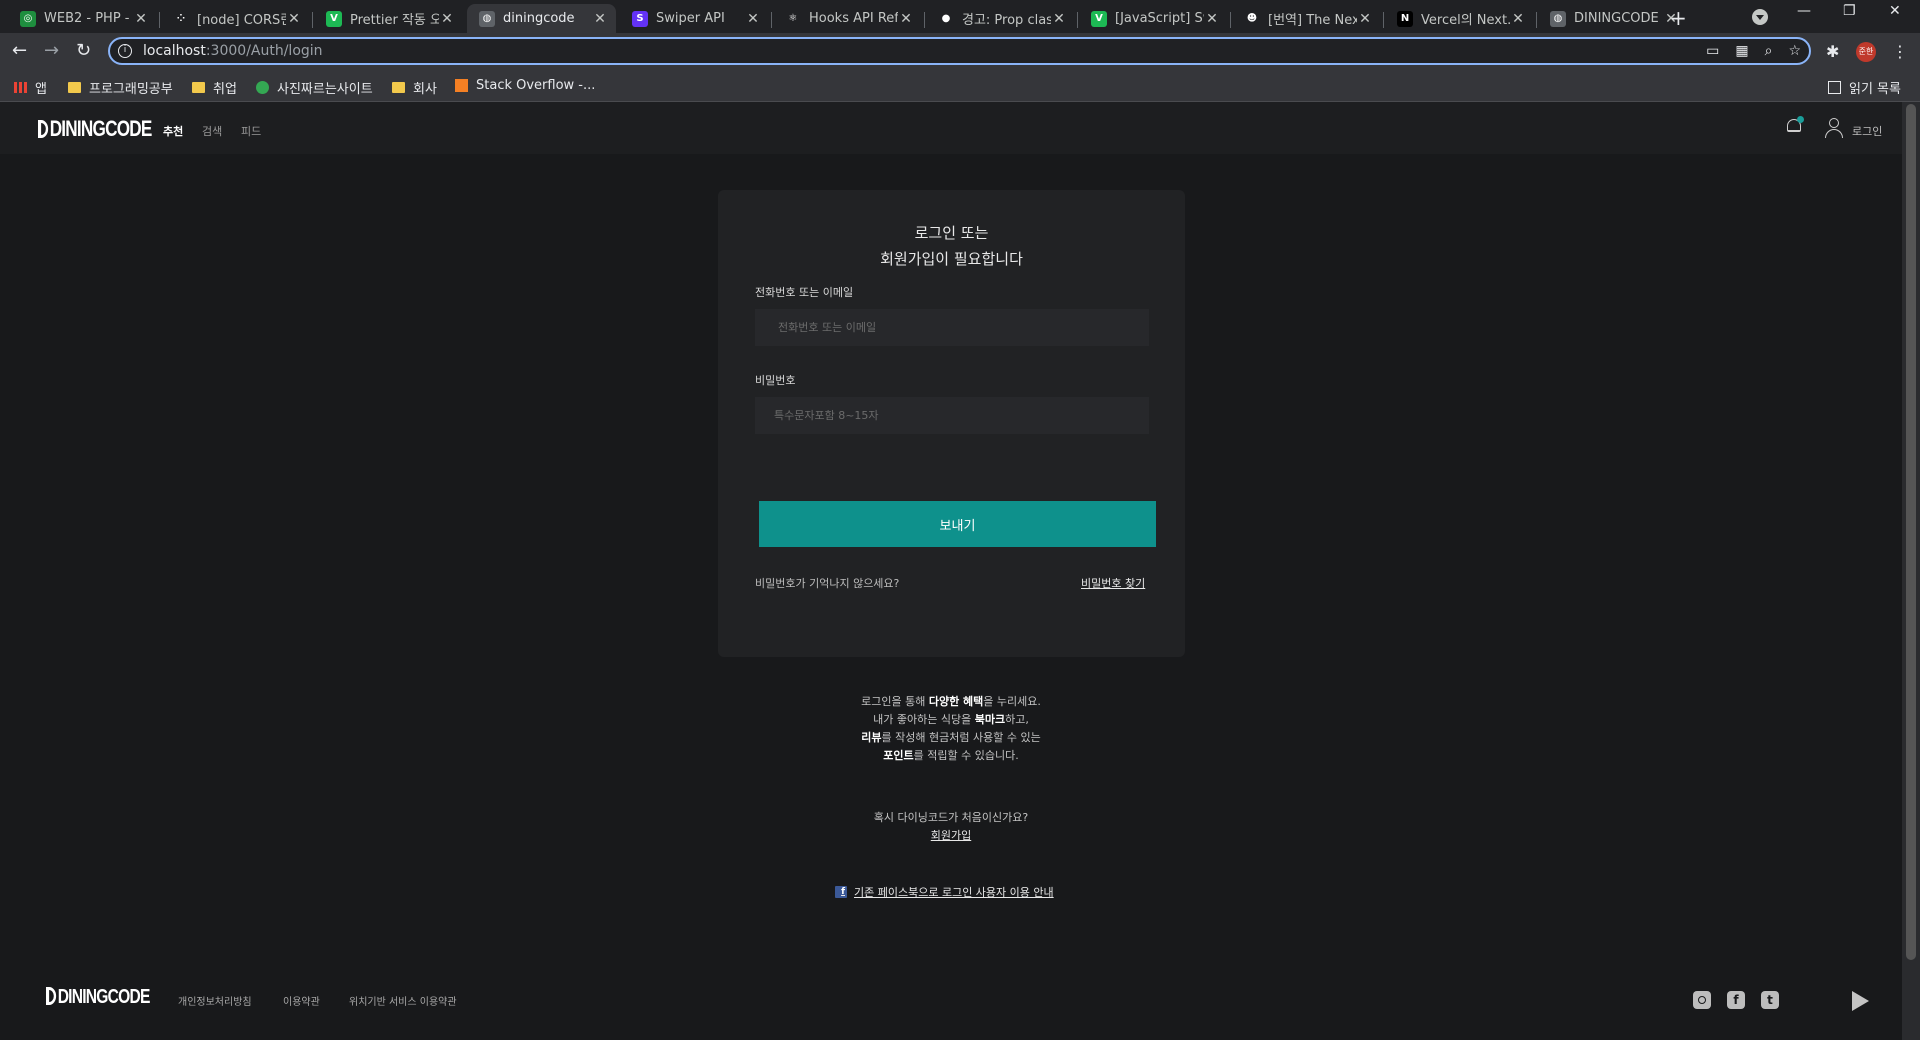 The height and width of the screenshot is (1040, 1920). I want to click on header-login-link: 로그인, so click(1867, 131).